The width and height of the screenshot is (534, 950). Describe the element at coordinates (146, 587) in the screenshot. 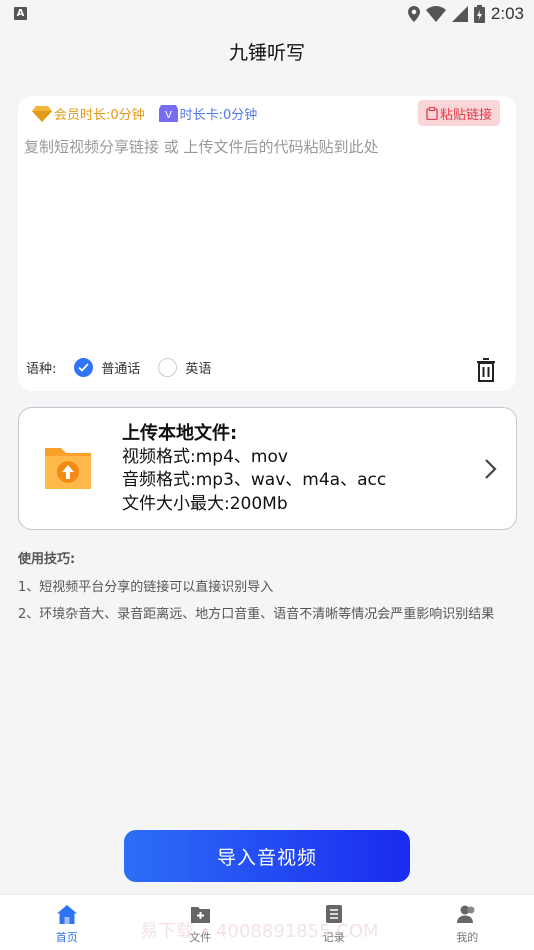

I see `tip-item: 1、短视频平台分享的链接可以直接识别导入` at that location.